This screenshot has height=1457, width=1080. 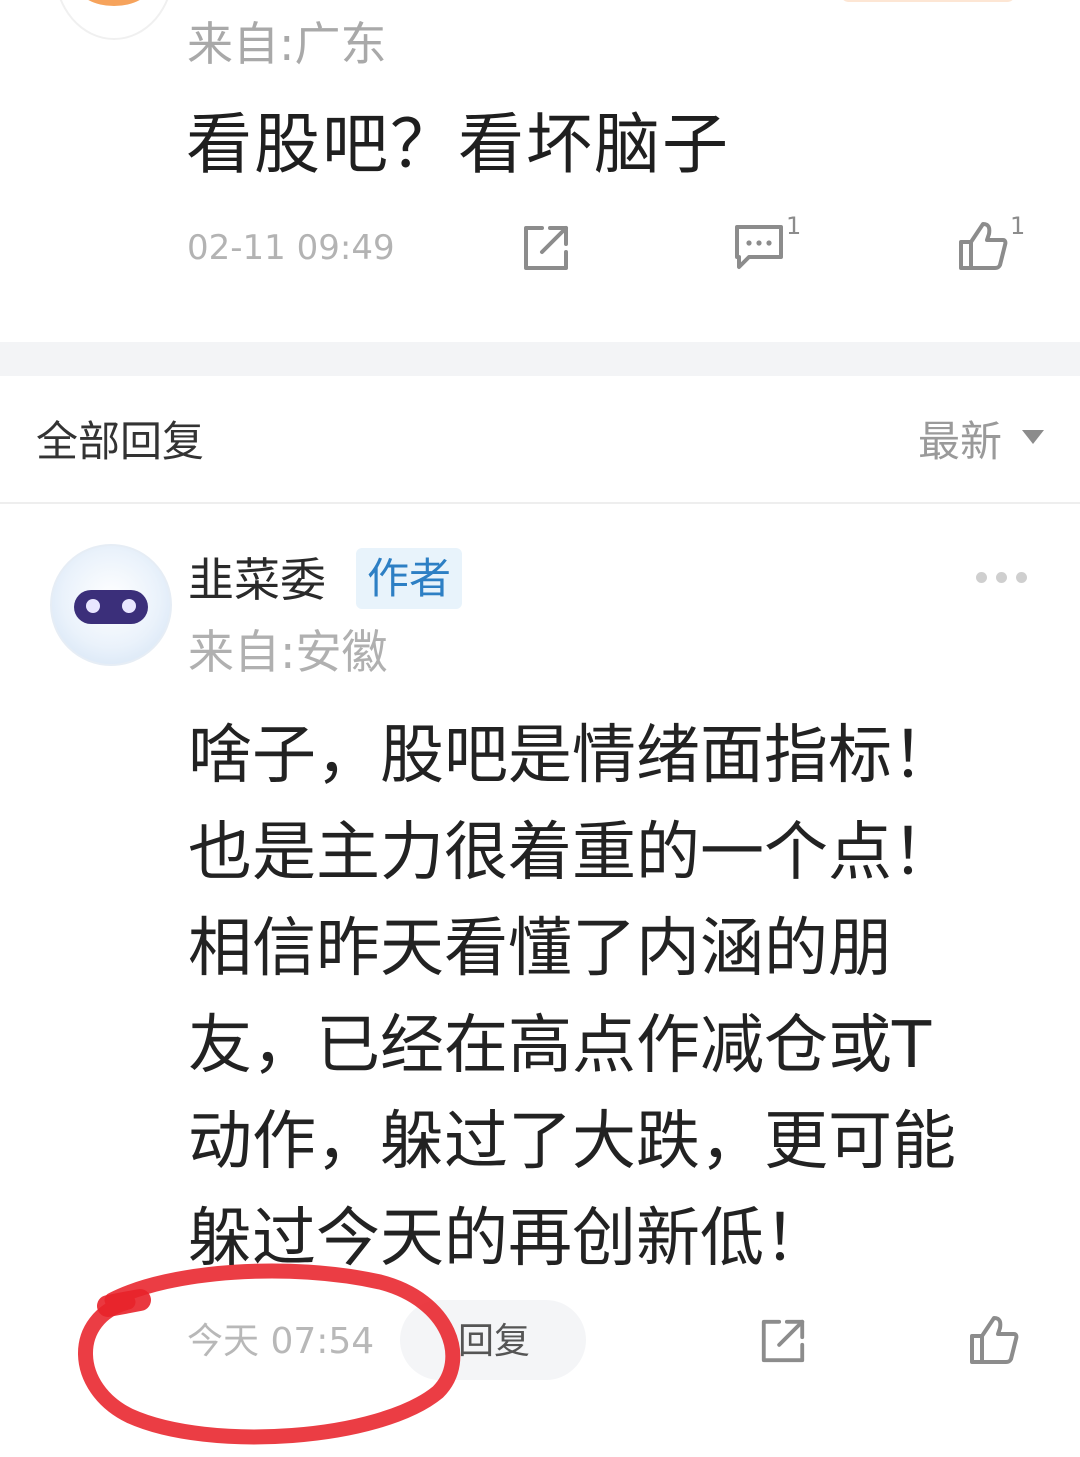 I want to click on caret-down-icon, so click(x=1033, y=437).